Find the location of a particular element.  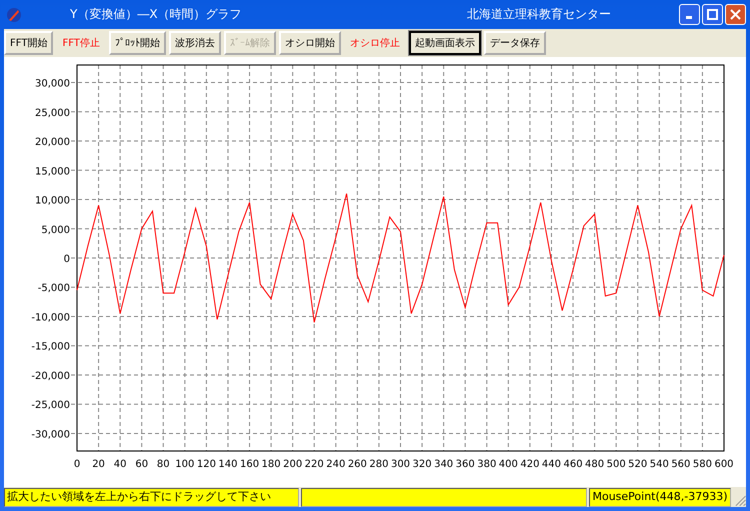

x-tick-label: 480 is located at coordinates (594, 464).